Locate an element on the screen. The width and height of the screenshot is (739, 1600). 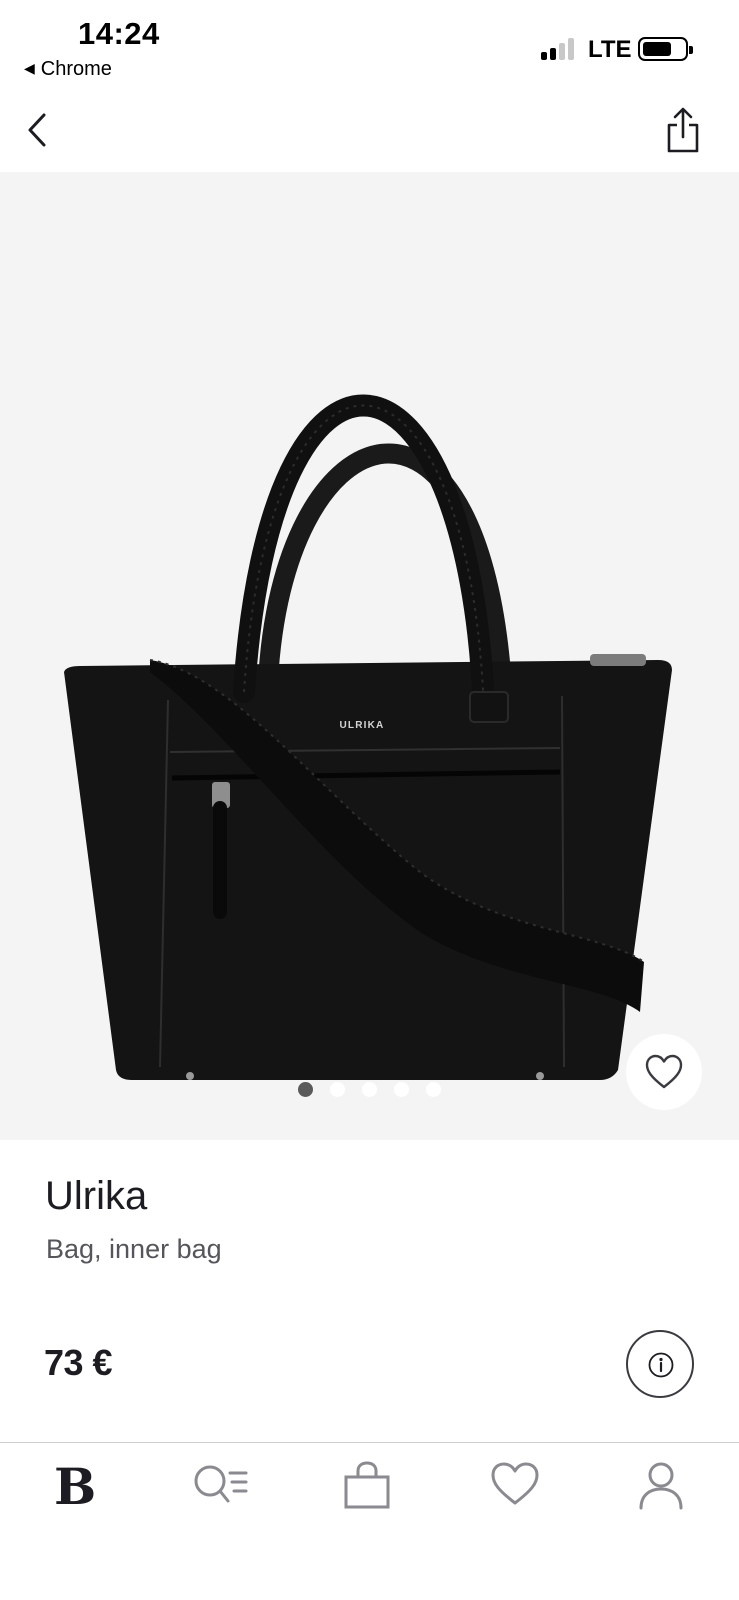
back-to-app-link: ◀ Chrome is located at coordinates (68, 69).